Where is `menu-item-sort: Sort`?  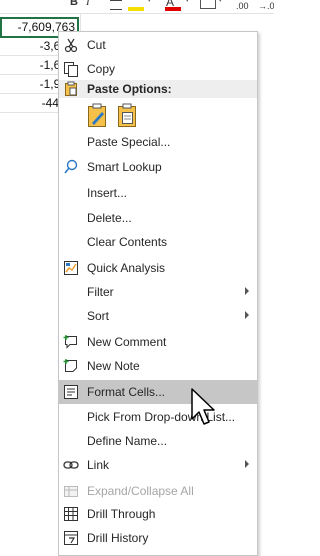 menu-item-sort: Sort is located at coordinates (158, 316).